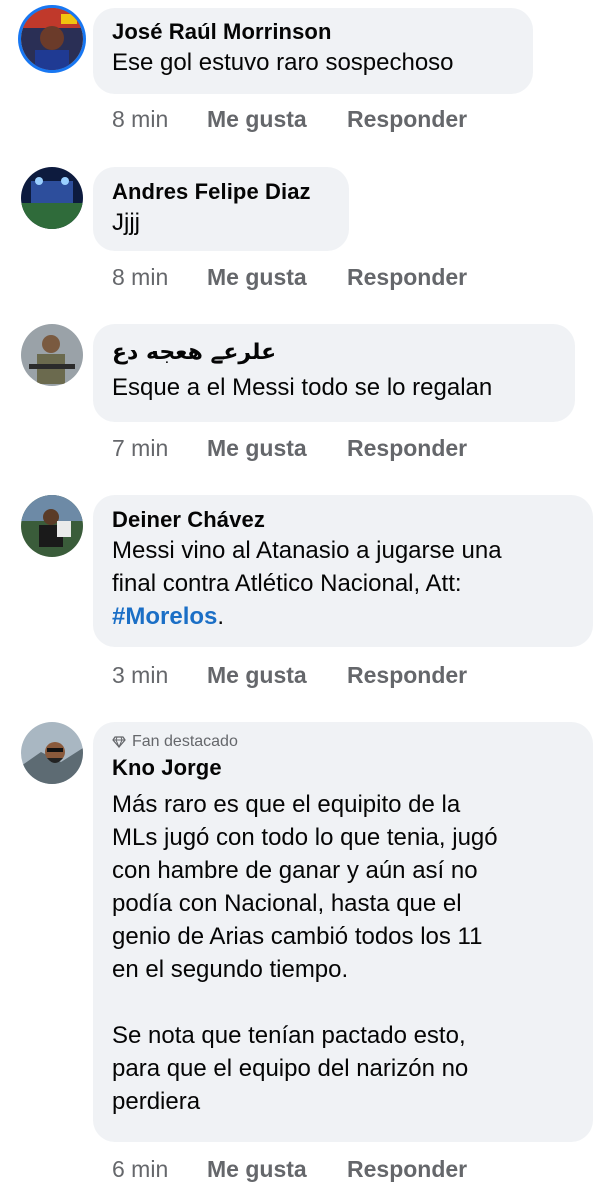 The image size is (606, 1200). What do you see at coordinates (302, 387) in the screenshot?
I see `comment-text: Esque a el Messi todo se lo regalan` at bounding box center [302, 387].